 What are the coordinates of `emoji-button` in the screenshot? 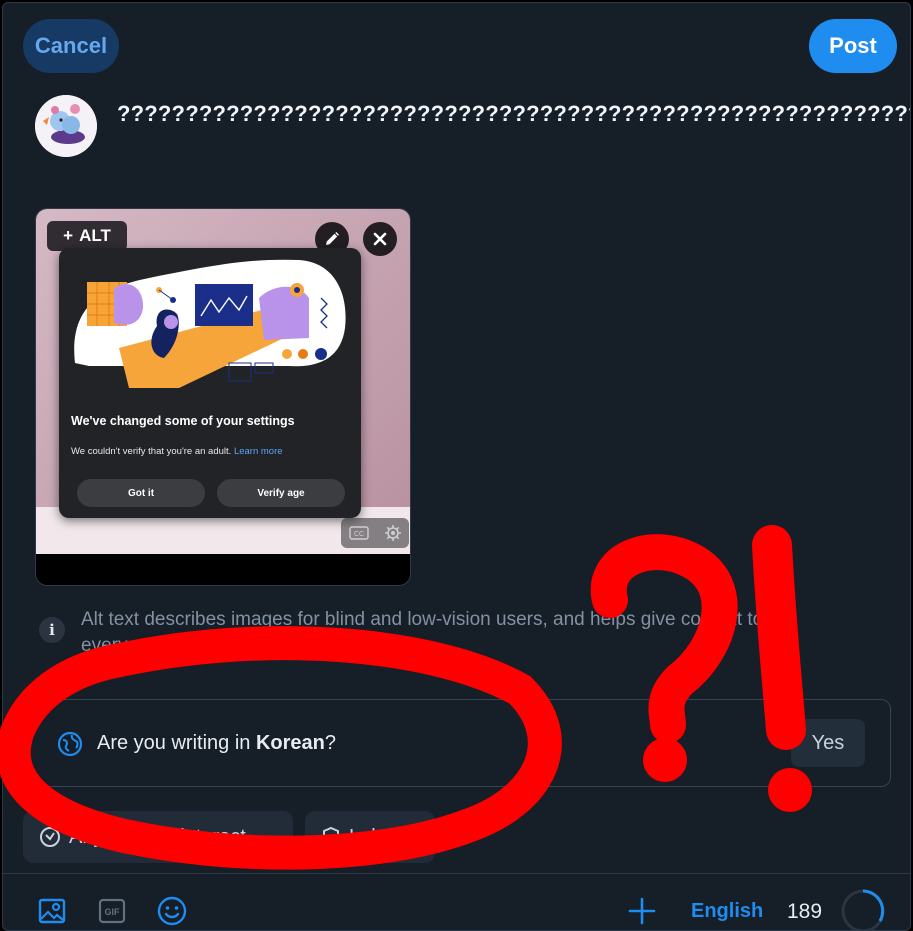 It's located at (172, 911).